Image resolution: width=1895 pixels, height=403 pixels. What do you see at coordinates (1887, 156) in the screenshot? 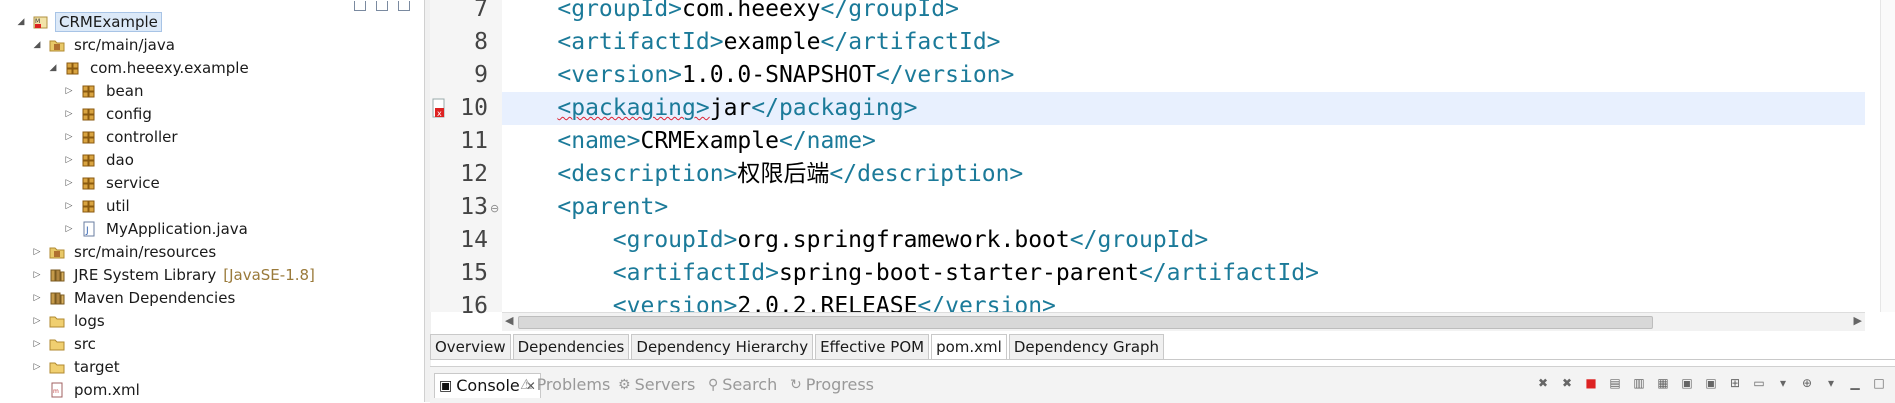
I see `vertical-scrollbar` at bounding box center [1887, 156].